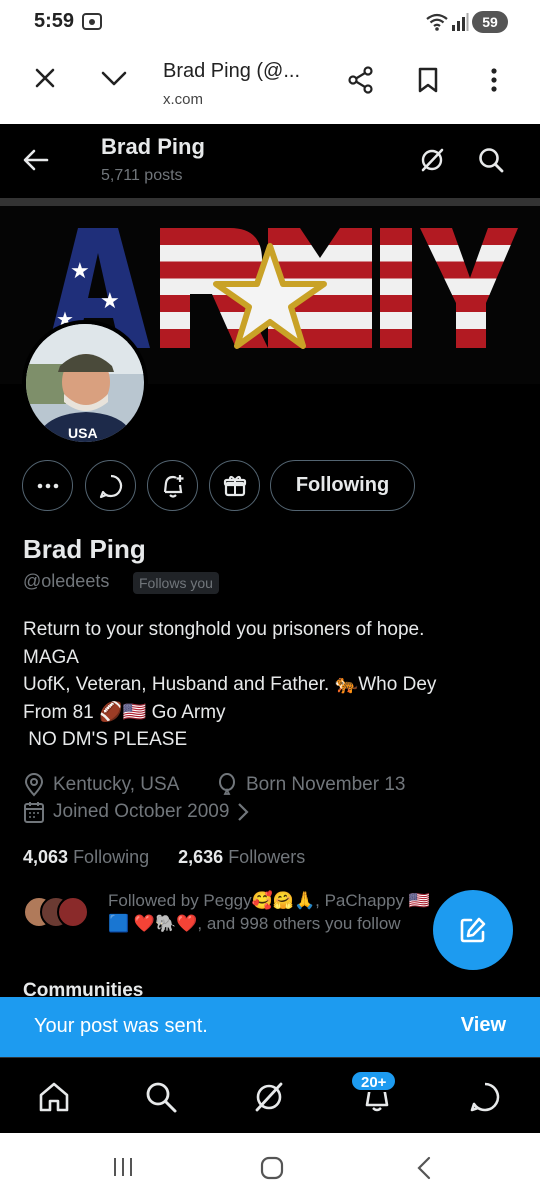 Image resolution: width=540 pixels, height=1200 pixels. I want to click on more-horizontal-icon, so click(47, 485).